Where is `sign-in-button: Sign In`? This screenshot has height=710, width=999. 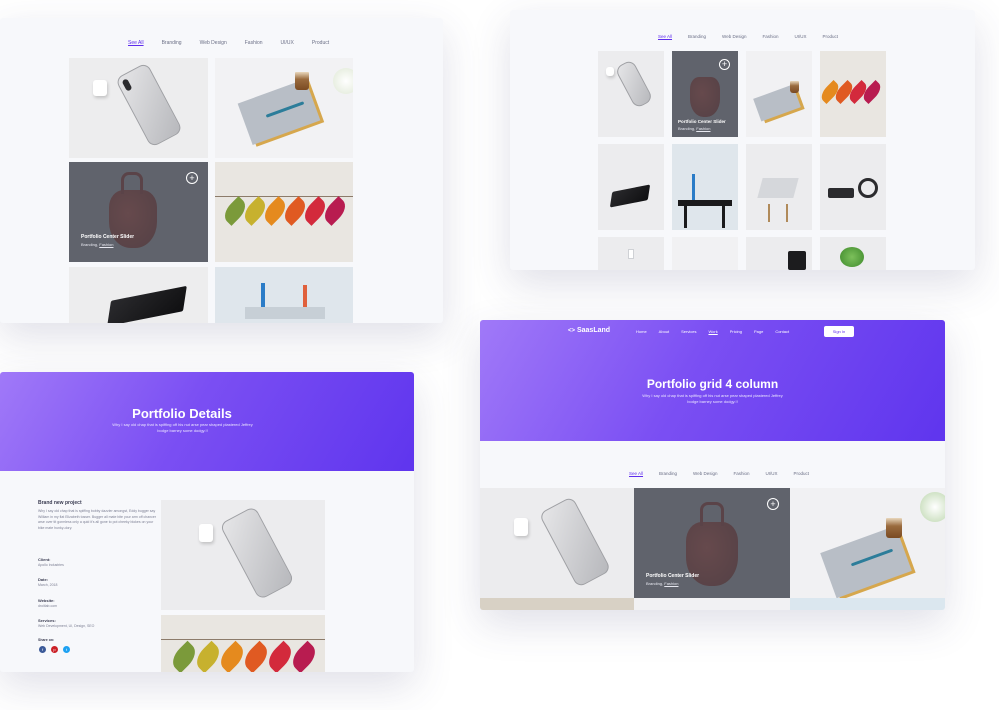
sign-in-button: Sign In is located at coordinates (839, 331).